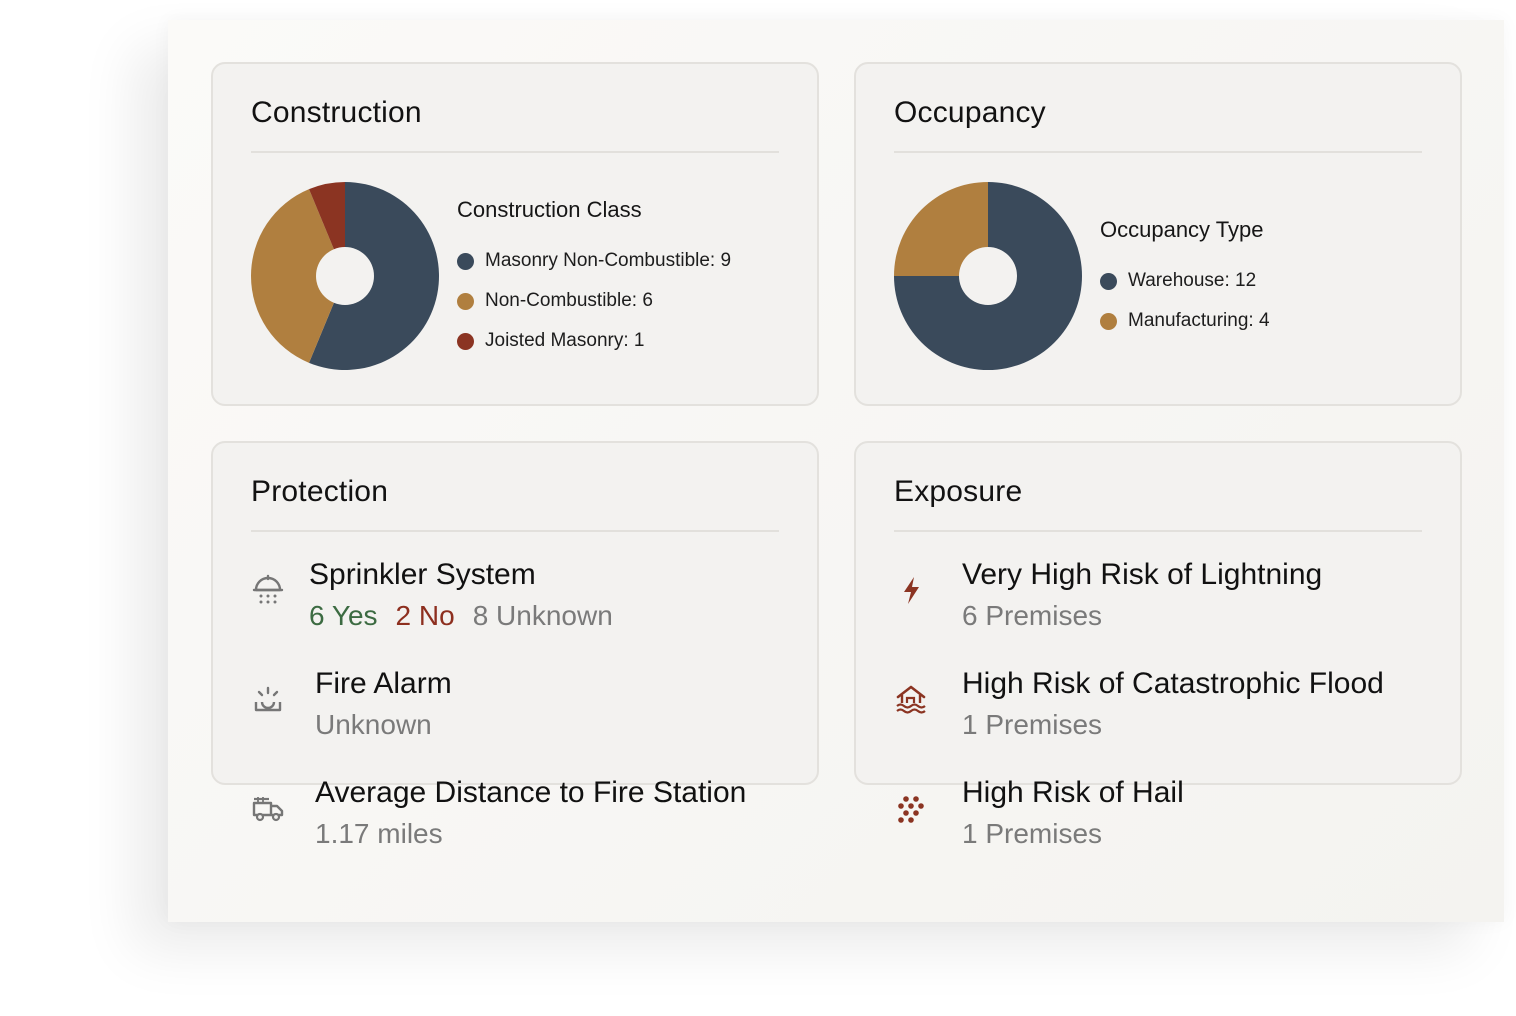 The image size is (1516, 1016). I want to click on occupancy-legend-title: Occupancy Type, so click(1182, 229).